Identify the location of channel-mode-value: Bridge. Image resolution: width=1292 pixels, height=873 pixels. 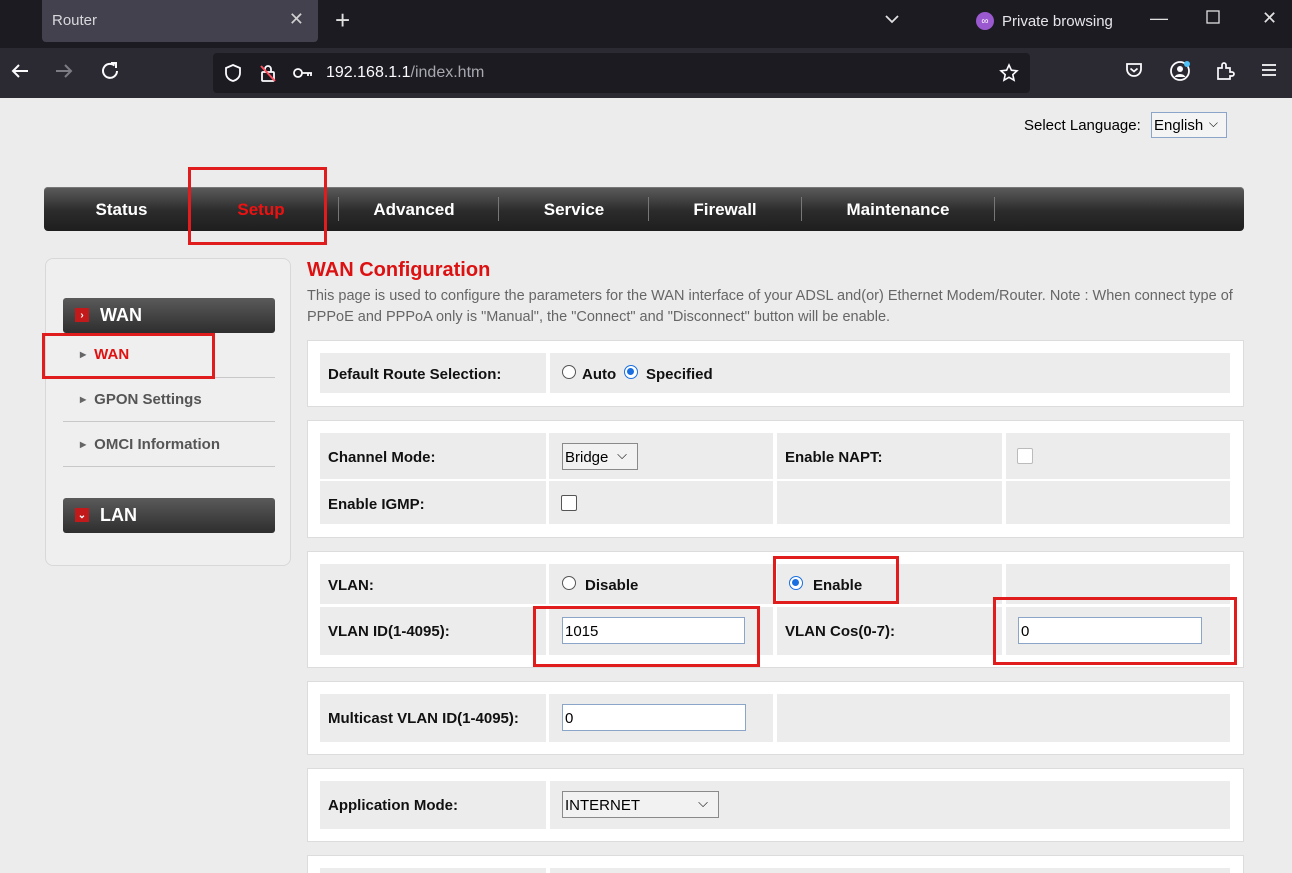
(587, 457).